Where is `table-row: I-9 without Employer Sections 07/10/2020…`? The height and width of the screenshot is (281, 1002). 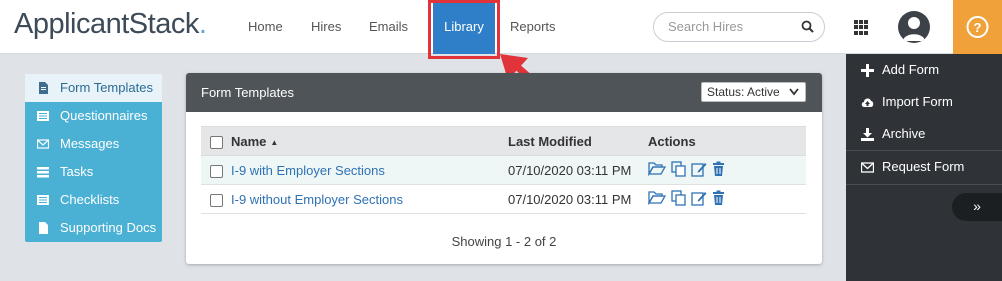 table-row: I-9 without Employer Sections 07/10/2020… is located at coordinates (503, 199).